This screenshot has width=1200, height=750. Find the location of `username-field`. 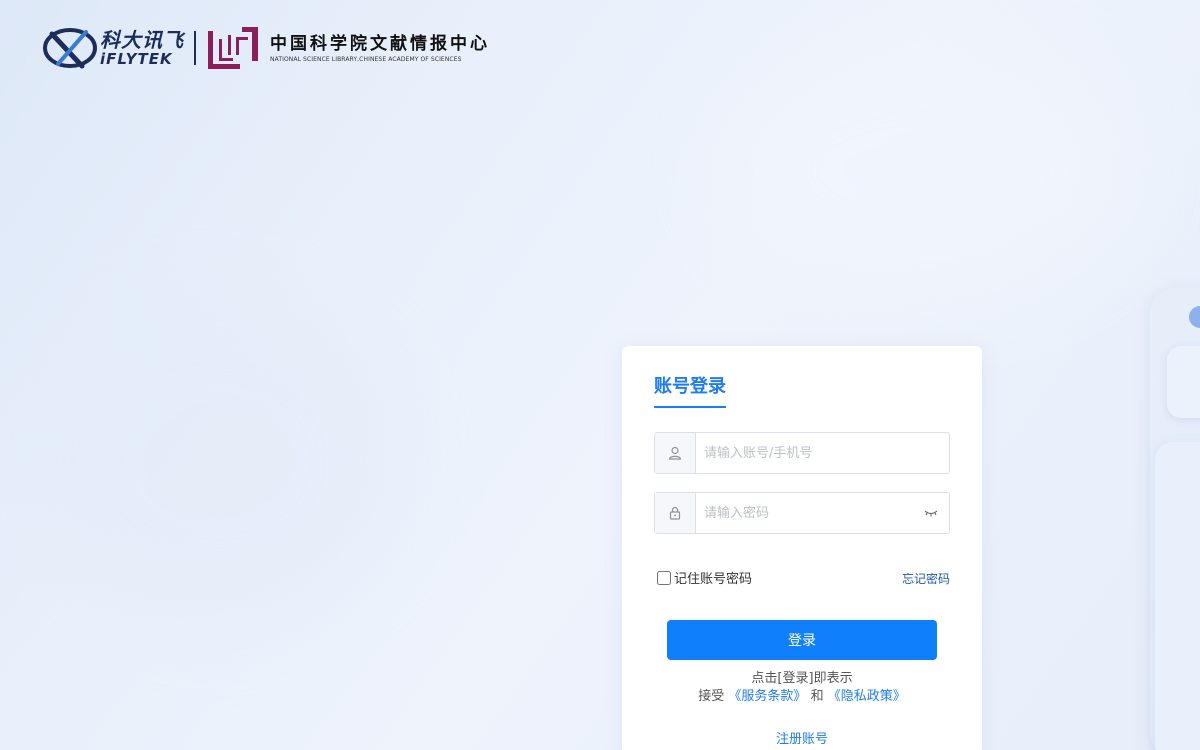

username-field is located at coordinates (802, 453).